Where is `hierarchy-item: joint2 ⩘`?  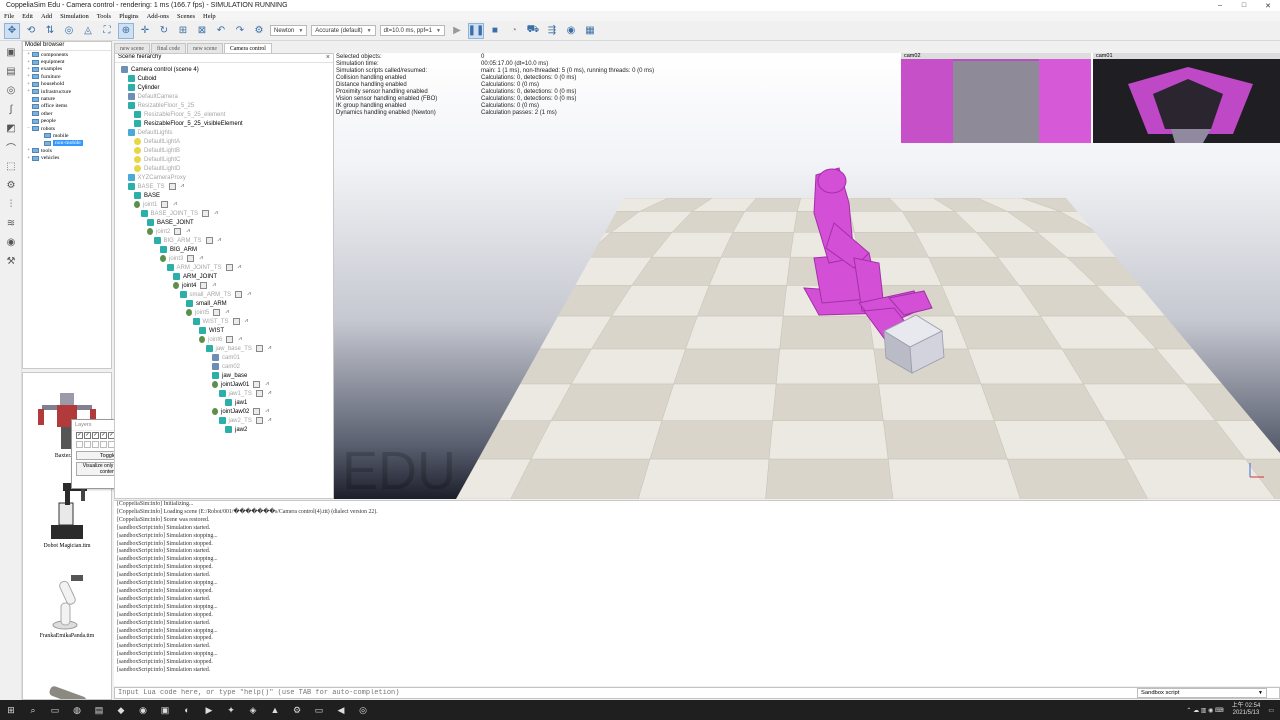 hierarchy-item: joint2 ⩘ is located at coordinates (168, 231).